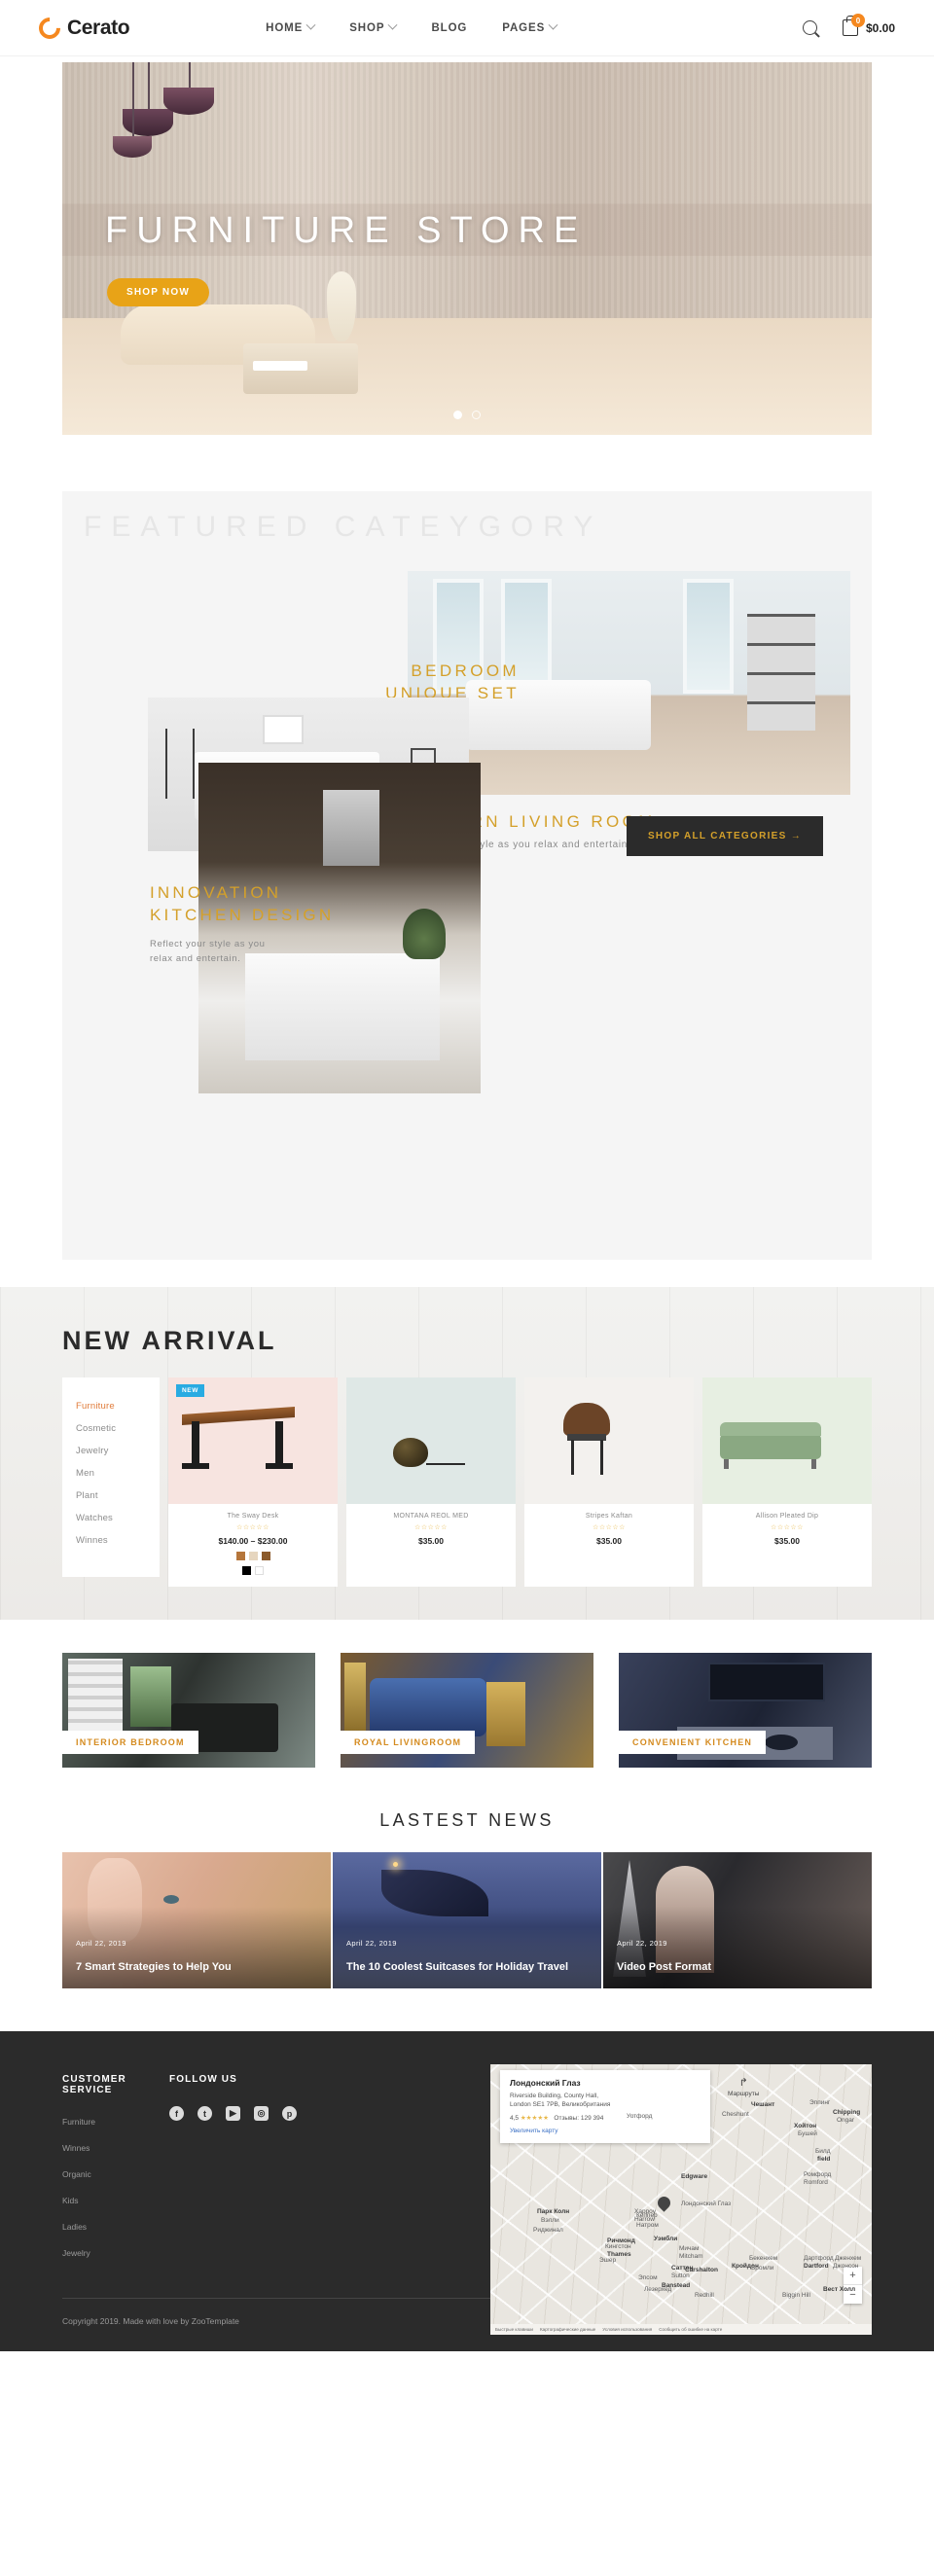  Describe the element at coordinates (261, 2113) in the screenshot. I see `instagram-icon: ◎` at that location.